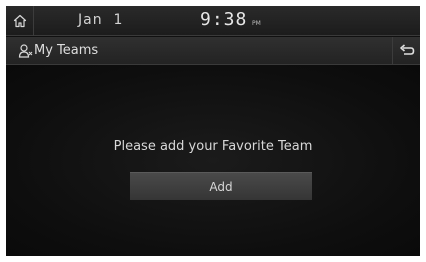 This screenshot has width=426, height=262. Describe the element at coordinates (213, 146) in the screenshot. I see `empty-state-message: Please add your Favorite Team` at that location.